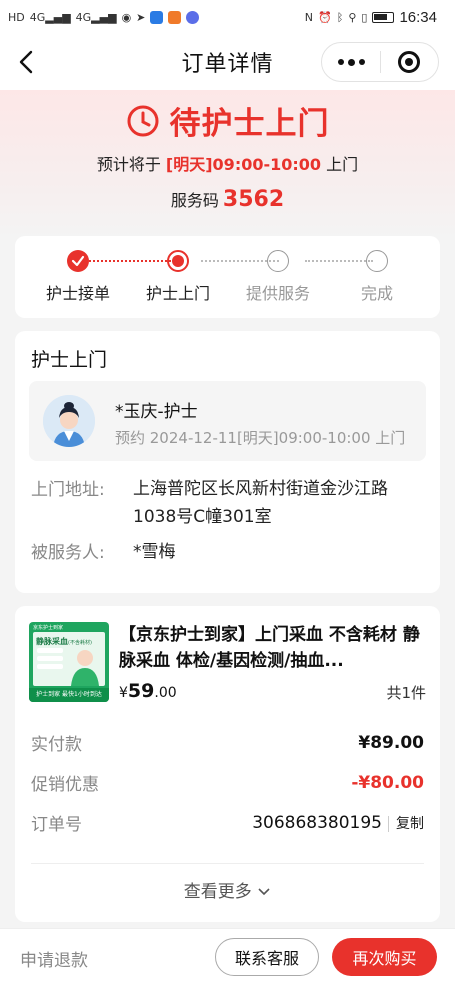 Image resolution: width=455 pixels, height=986 pixels. What do you see at coordinates (260, 438) in the screenshot?
I see `appointment-time: 预约 2024-12-11[明天]09:00-10:00 上门` at bounding box center [260, 438].